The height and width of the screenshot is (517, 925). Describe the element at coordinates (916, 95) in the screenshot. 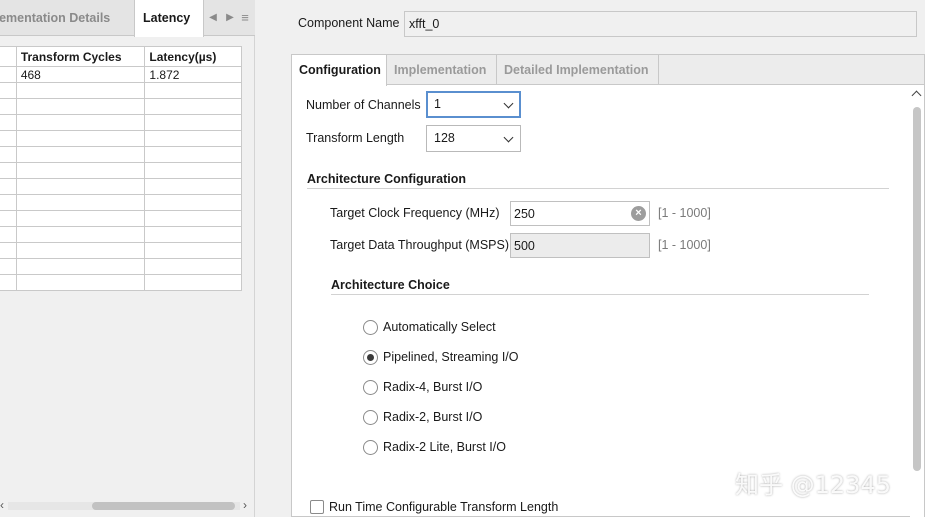

I see `scroll-up-icon` at that location.